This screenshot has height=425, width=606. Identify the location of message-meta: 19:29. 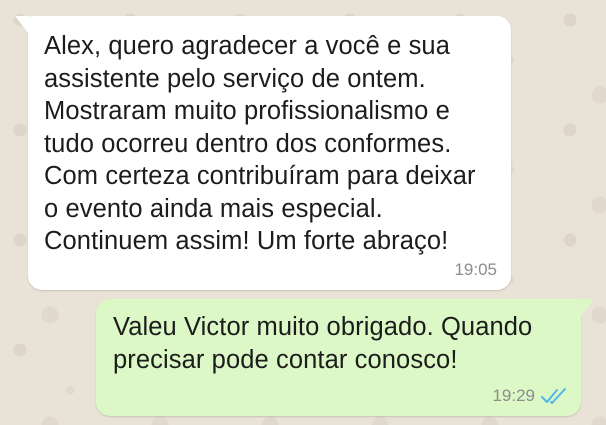
(529, 396).